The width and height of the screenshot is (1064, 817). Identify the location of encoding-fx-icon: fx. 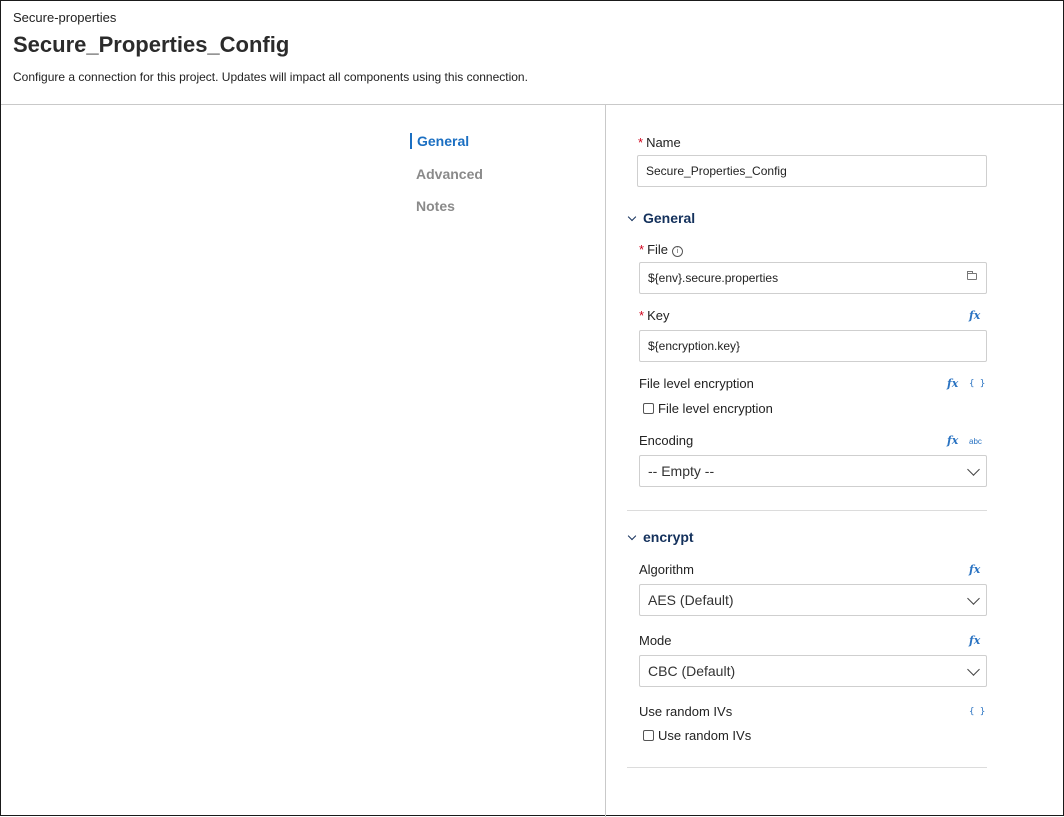
(952, 440).